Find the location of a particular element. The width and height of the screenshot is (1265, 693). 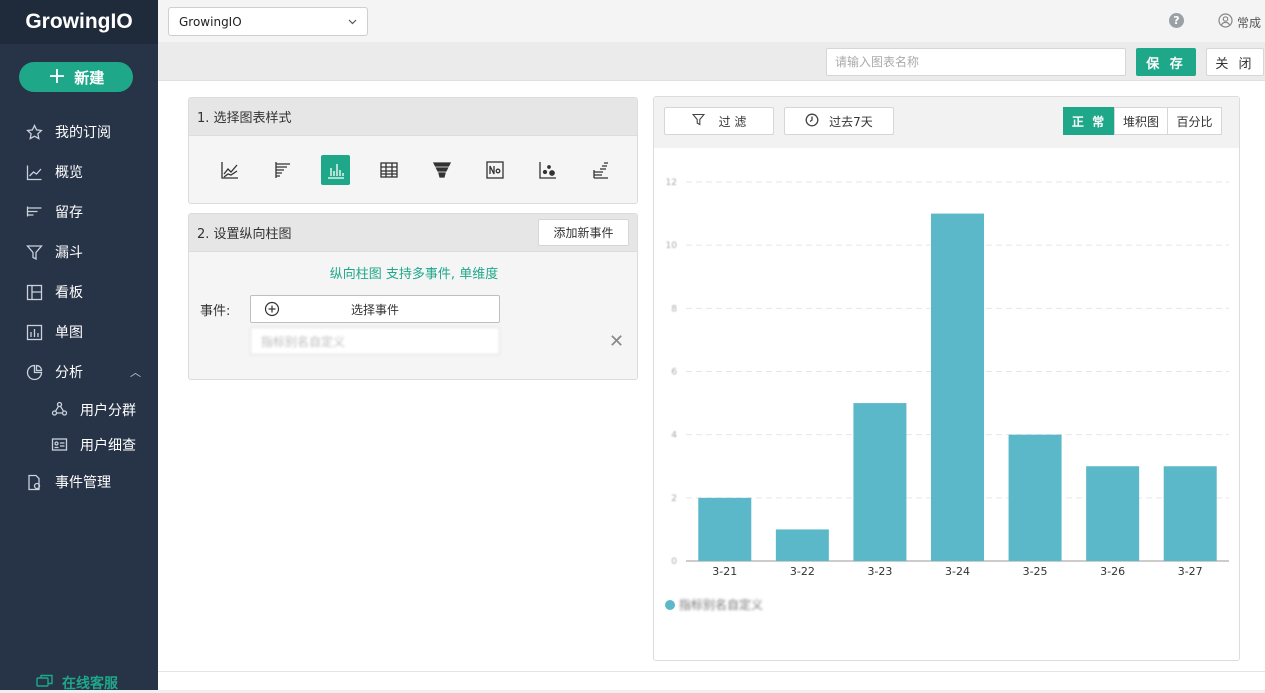

filter-button: 过 滤 is located at coordinates (719, 121).